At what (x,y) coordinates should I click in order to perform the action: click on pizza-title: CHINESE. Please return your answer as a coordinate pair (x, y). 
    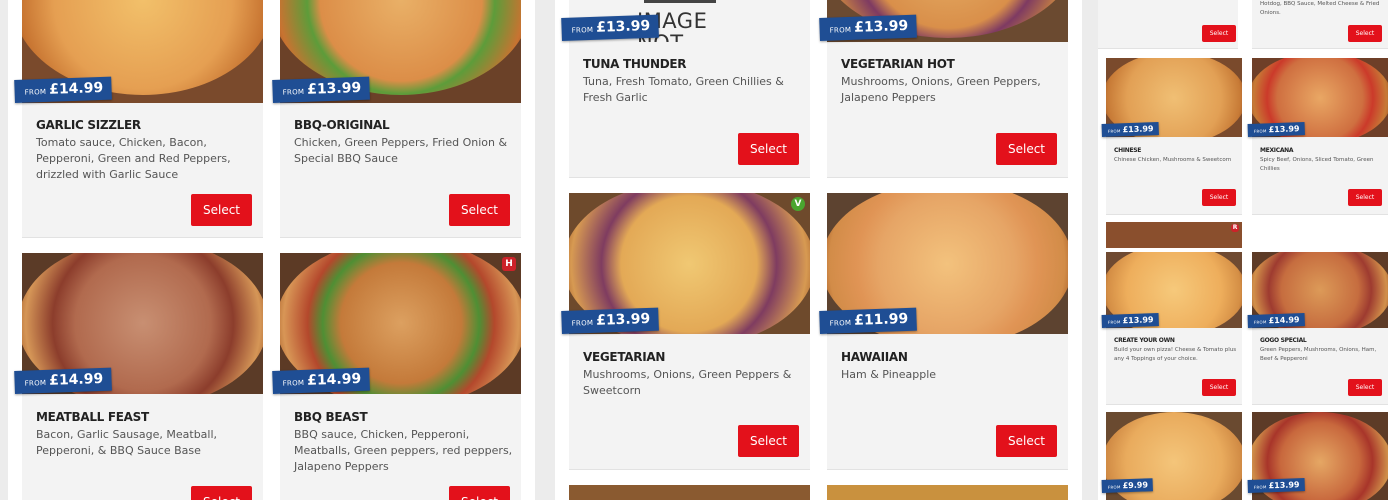
    Looking at the image, I should click on (1128, 150).